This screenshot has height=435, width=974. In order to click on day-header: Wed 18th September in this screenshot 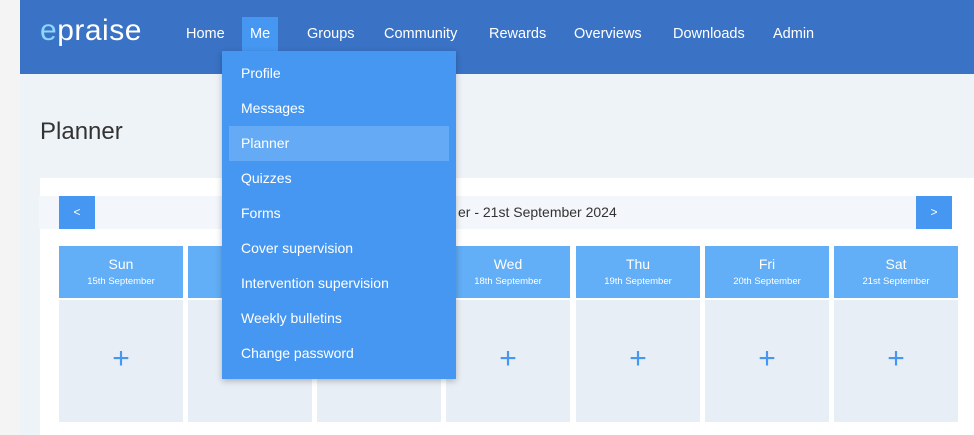, I will do `click(508, 272)`.